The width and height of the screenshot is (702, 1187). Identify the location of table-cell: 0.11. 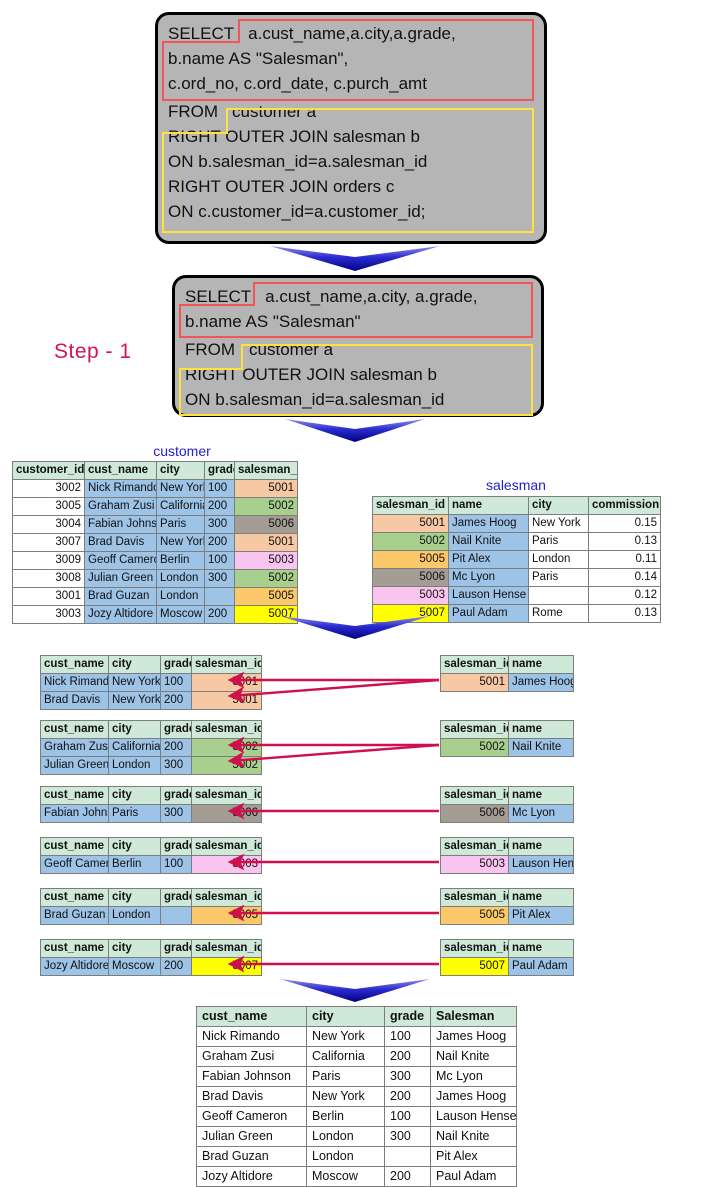
(624, 559).